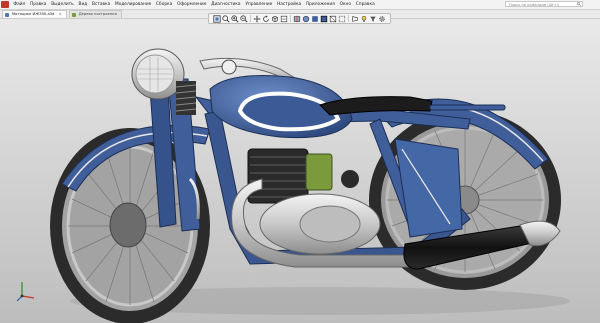 This screenshot has height=323, width=600. I want to click on tab-motorcycle-model: Мотоцикл ИЖ350.a3d ×, so click(34, 14).